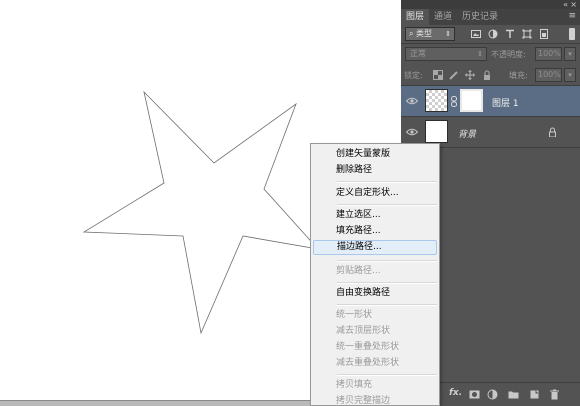 The image size is (580, 406). Describe the element at coordinates (565, 4) in the screenshot. I see `collapse-icon: «` at that location.